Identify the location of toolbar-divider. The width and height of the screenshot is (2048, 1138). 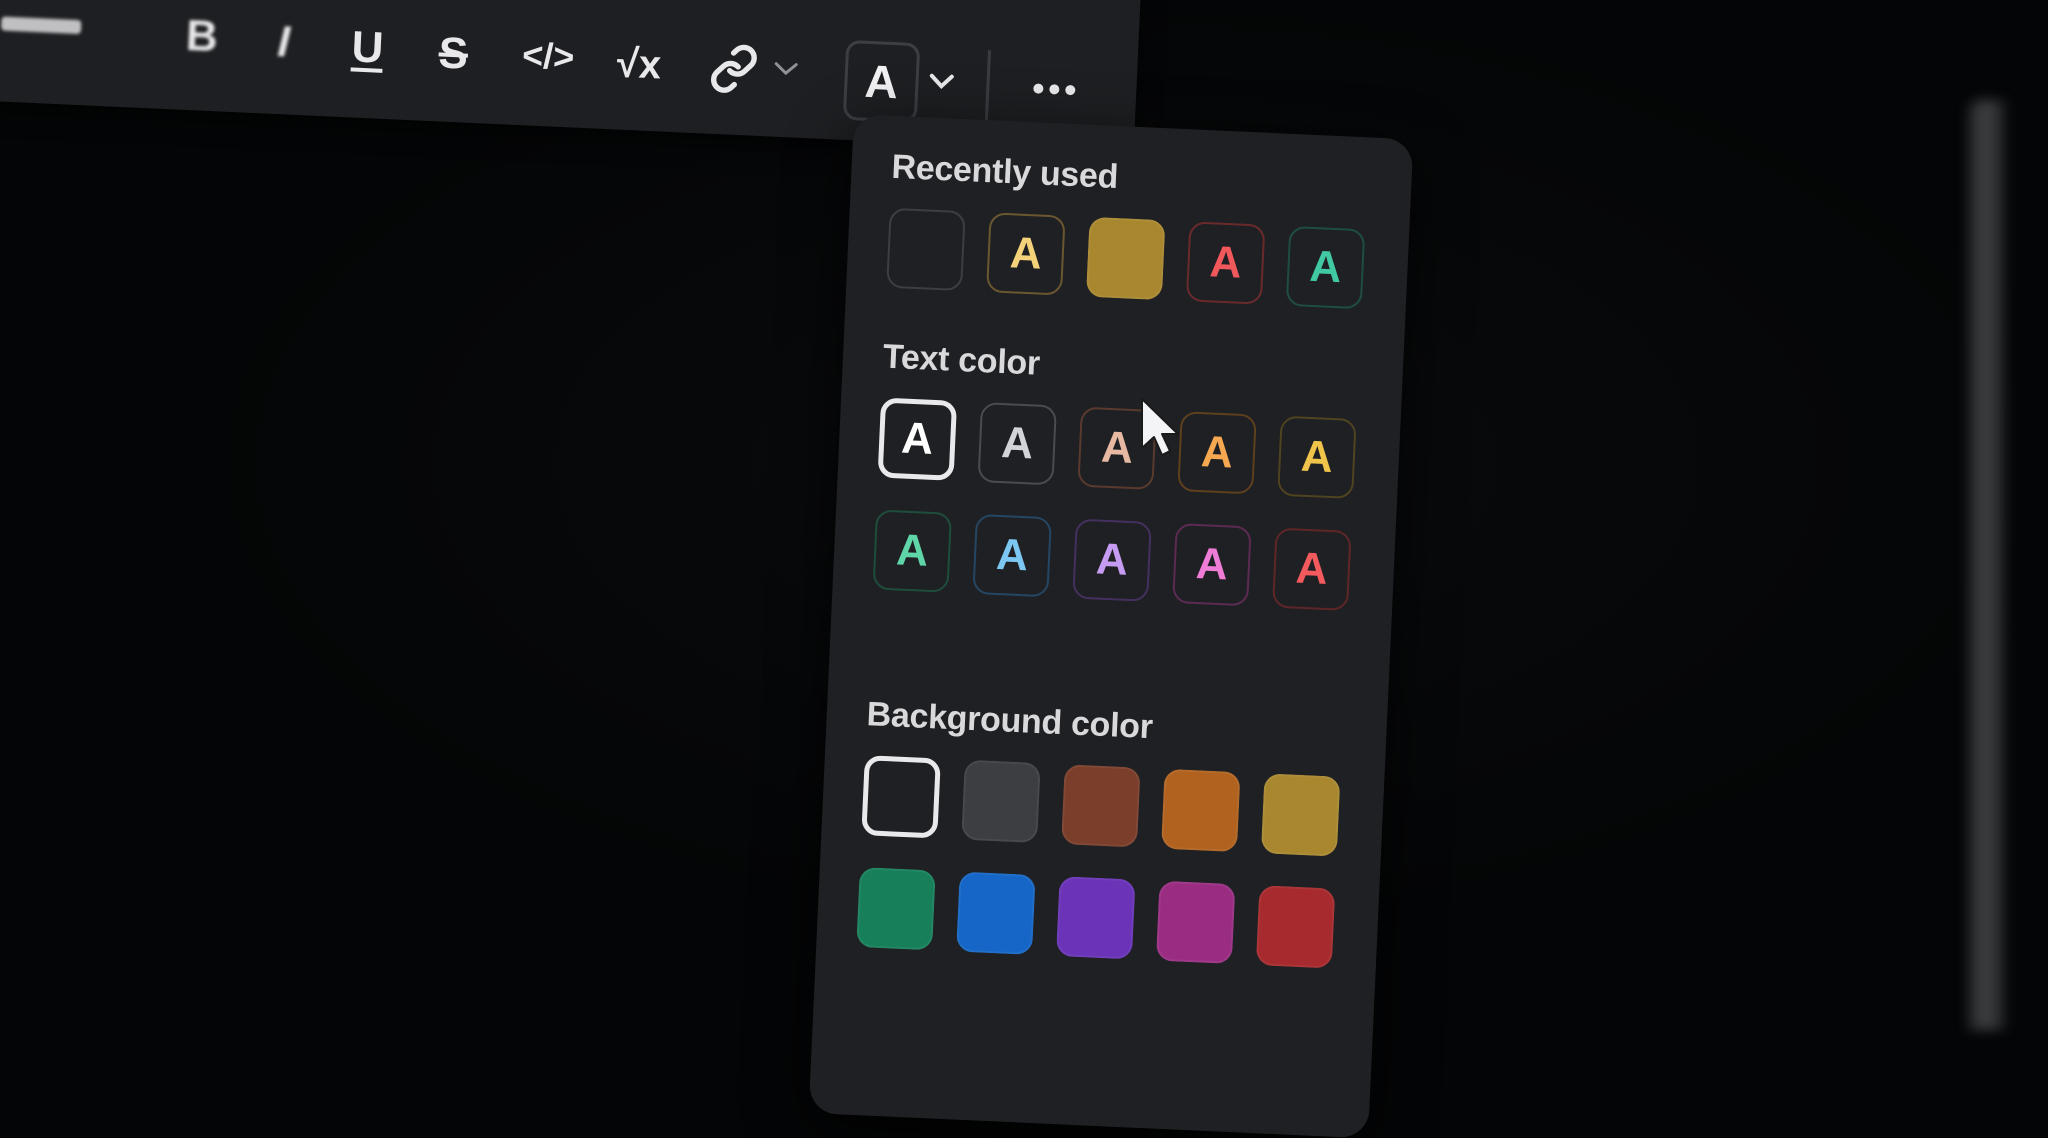
(988, 86).